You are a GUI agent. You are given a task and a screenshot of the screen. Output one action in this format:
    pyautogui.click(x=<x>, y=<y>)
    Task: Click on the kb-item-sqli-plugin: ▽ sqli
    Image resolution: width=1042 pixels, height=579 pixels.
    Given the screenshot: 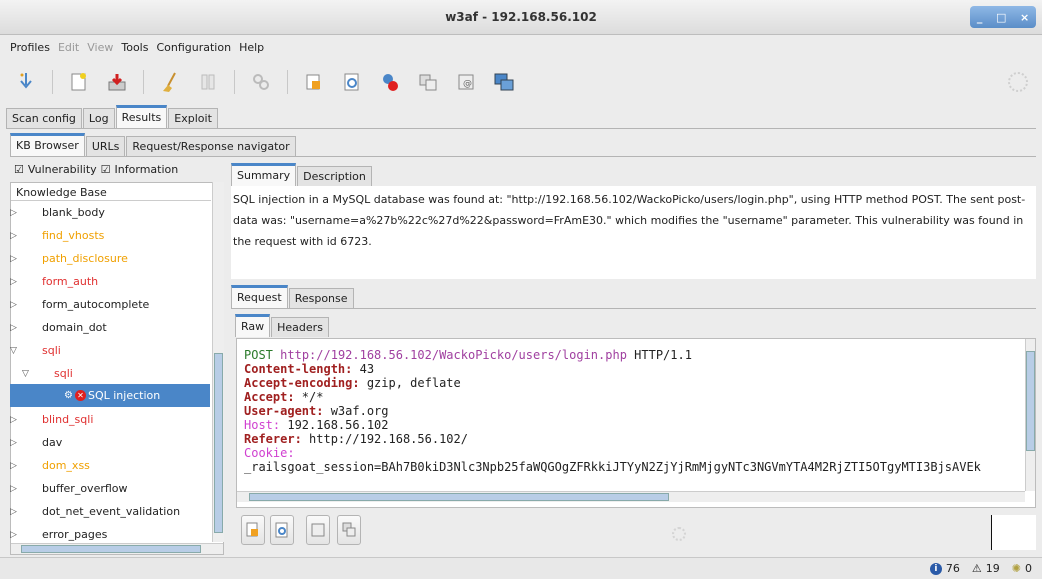 What is the action you would take?
    pyautogui.click(x=110, y=373)
    